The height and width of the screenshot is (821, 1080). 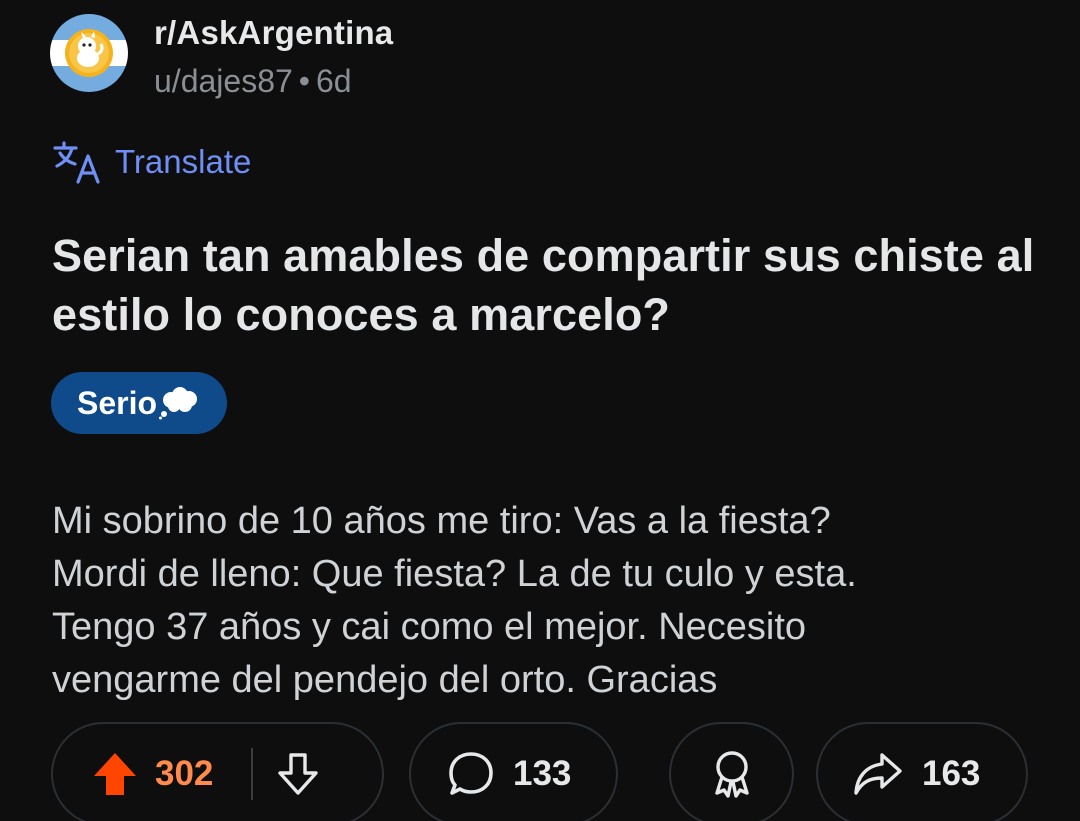 I want to click on post-header: r/AskArgentina u/dajes87 • 6d, so click(x=221, y=57).